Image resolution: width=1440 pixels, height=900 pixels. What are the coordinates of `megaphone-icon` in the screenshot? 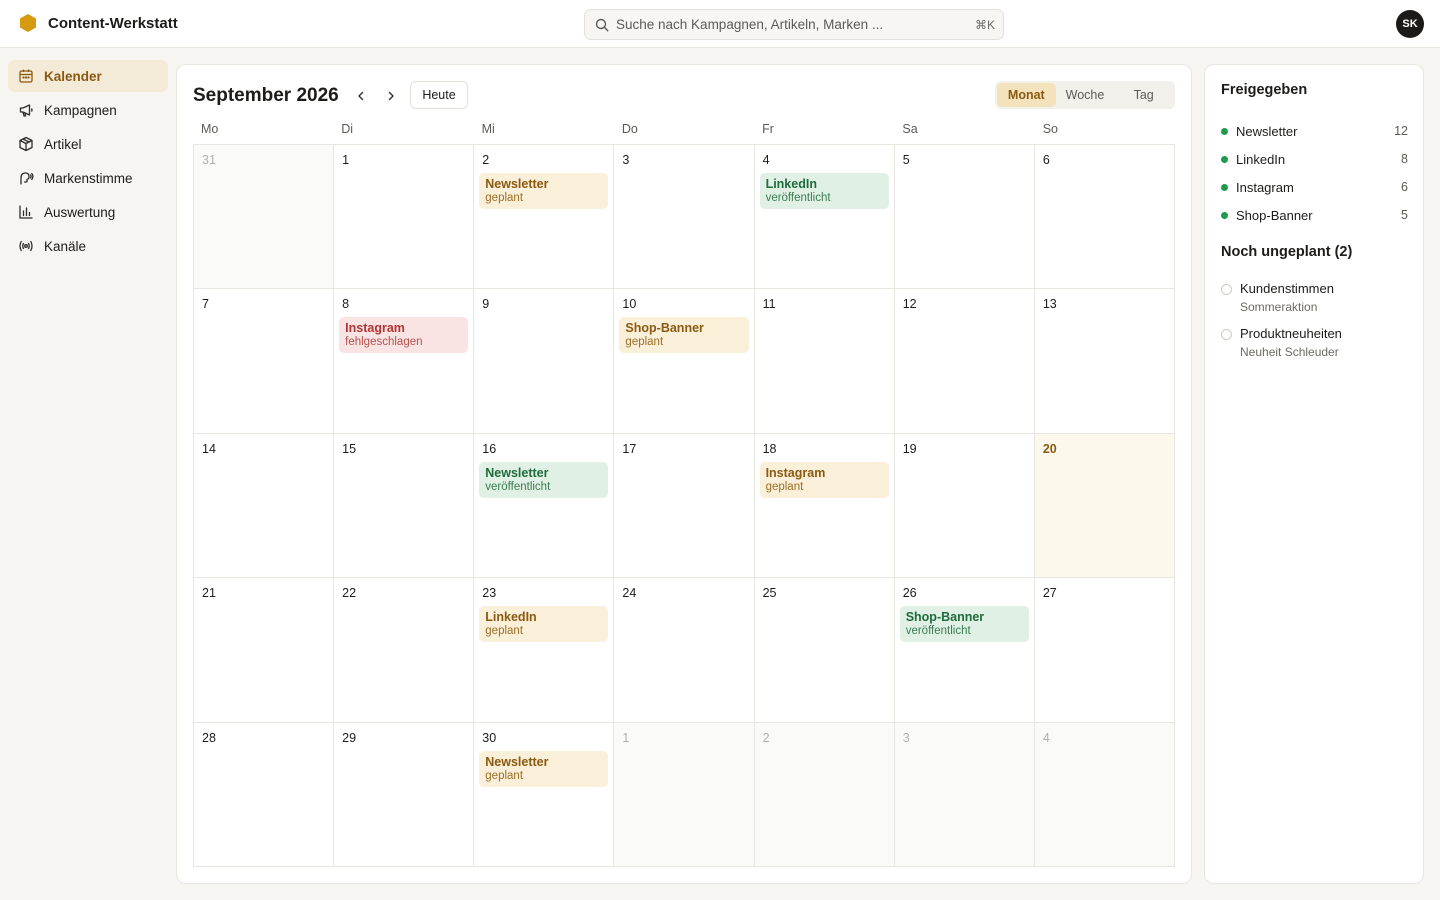 It's located at (26, 110).